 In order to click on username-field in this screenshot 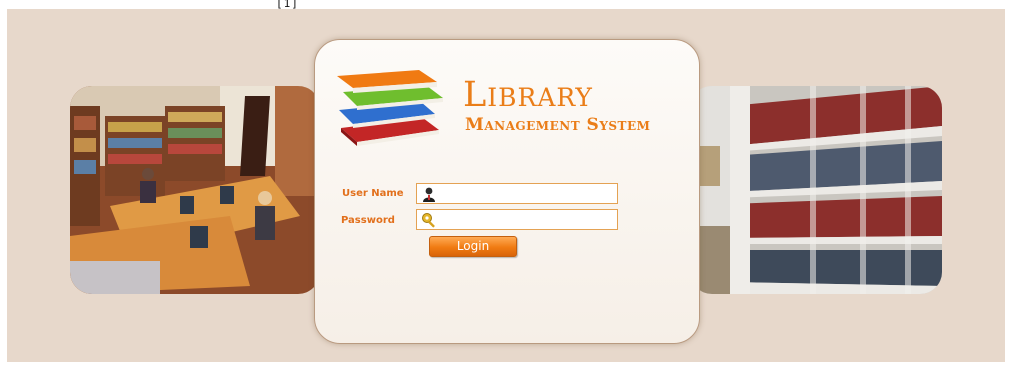, I will do `click(517, 193)`.